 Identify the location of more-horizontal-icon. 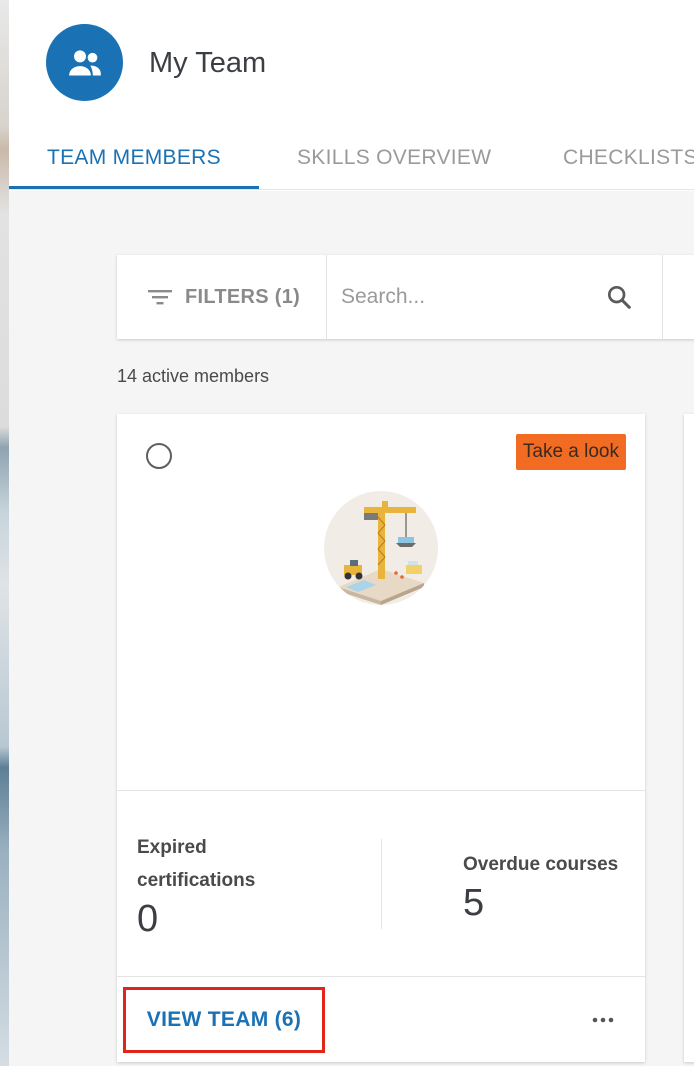
(603, 1020).